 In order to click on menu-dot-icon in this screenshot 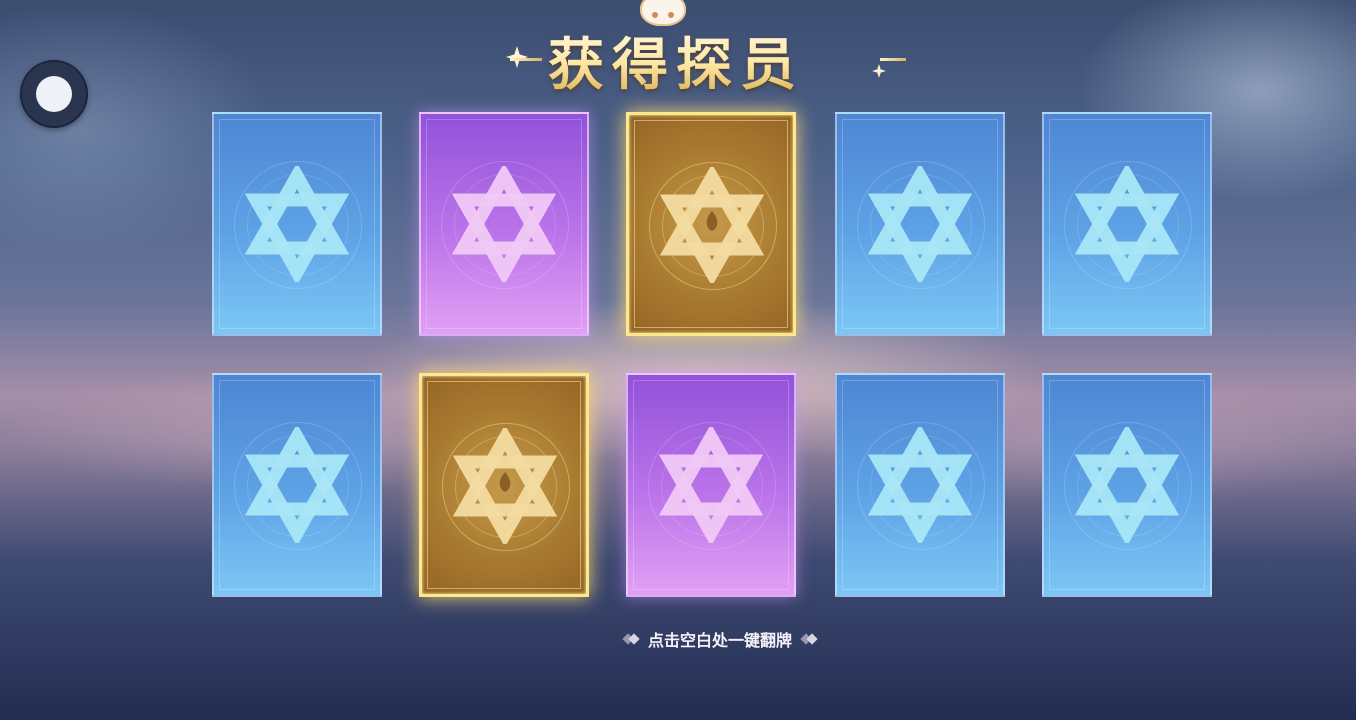, I will do `click(54, 94)`.